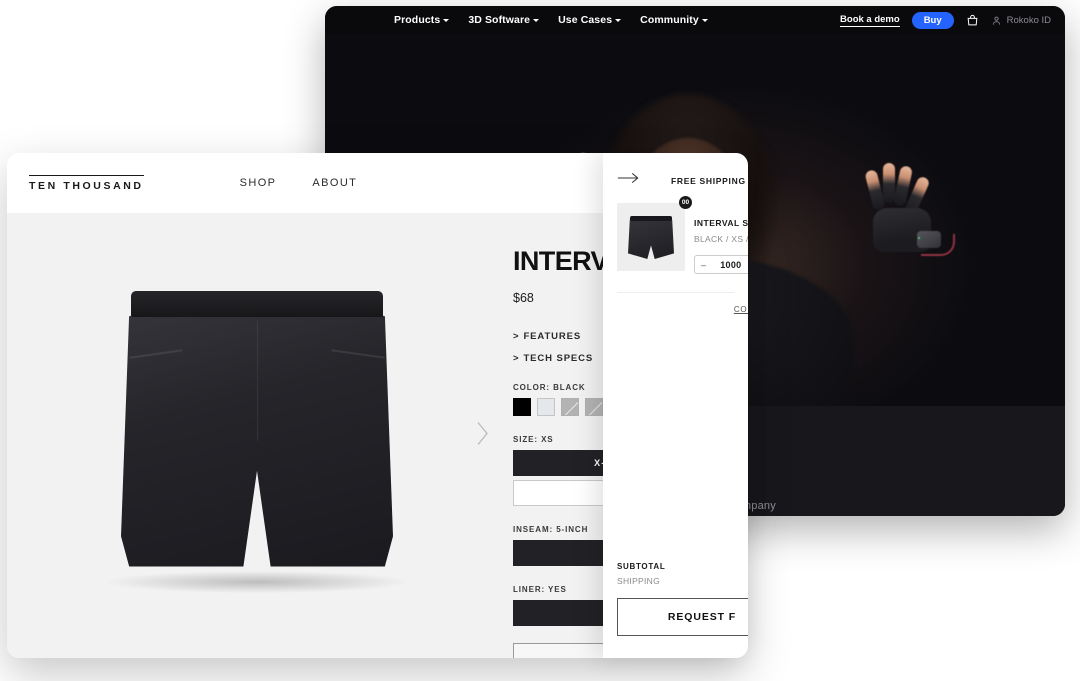  What do you see at coordinates (703, 265) in the screenshot?
I see `quantity-decrement-button: –` at bounding box center [703, 265].